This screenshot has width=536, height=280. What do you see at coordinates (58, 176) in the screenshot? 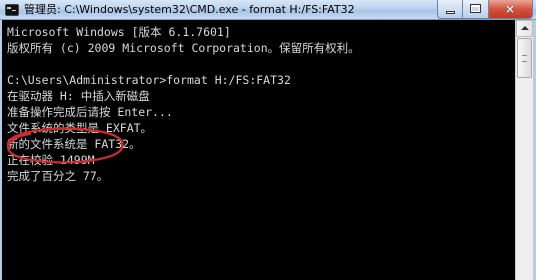
I see `console-line-progress: 完成了百分之 77。` at bounding box center [58, 176].